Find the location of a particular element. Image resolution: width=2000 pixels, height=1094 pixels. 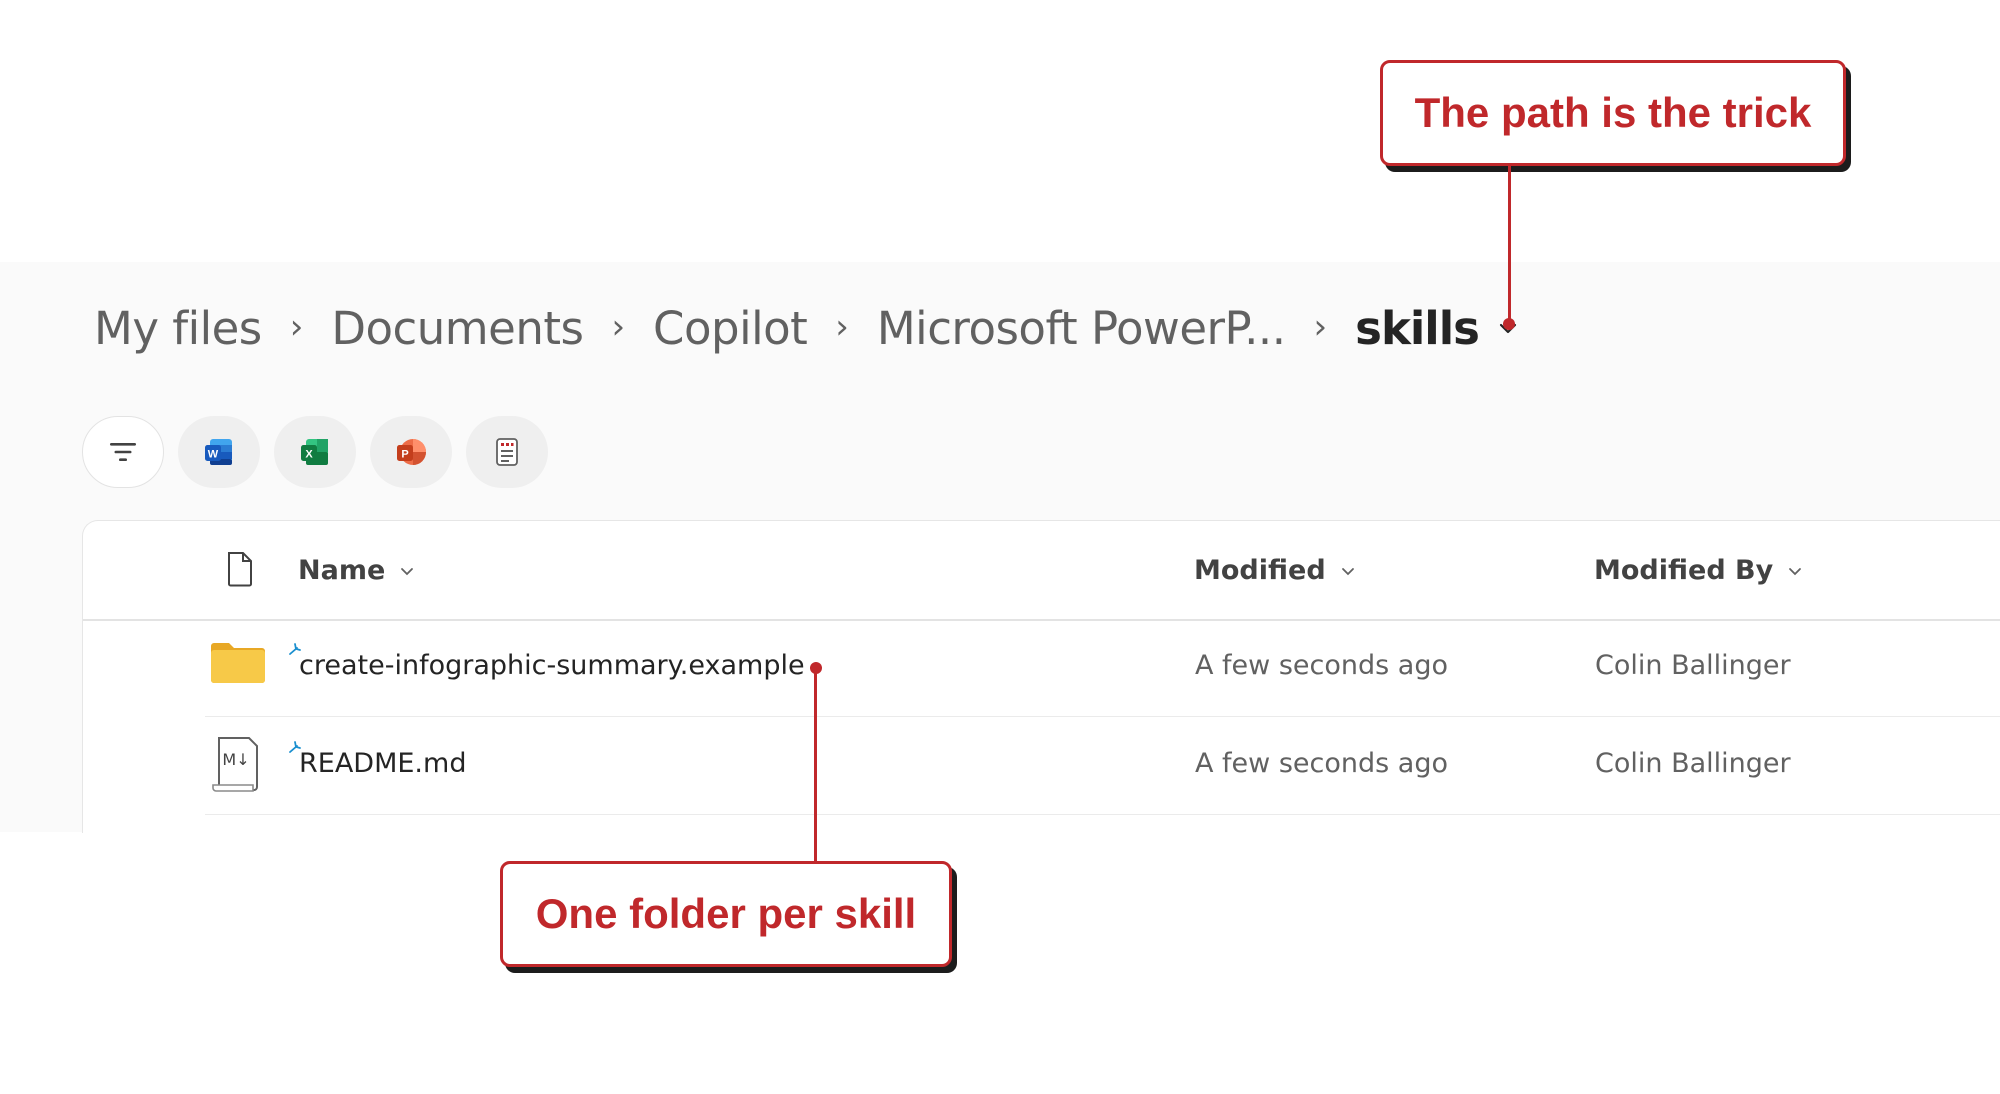

word-icon: W is located at coordinates (218, 452).